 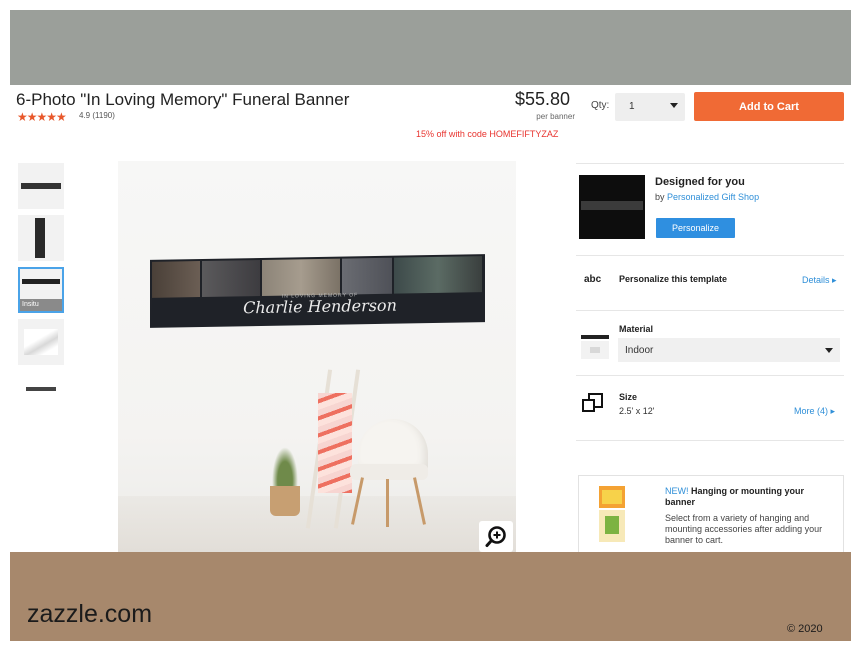 I want to click on thumbnail-vertical, so click(x=41, y=238).